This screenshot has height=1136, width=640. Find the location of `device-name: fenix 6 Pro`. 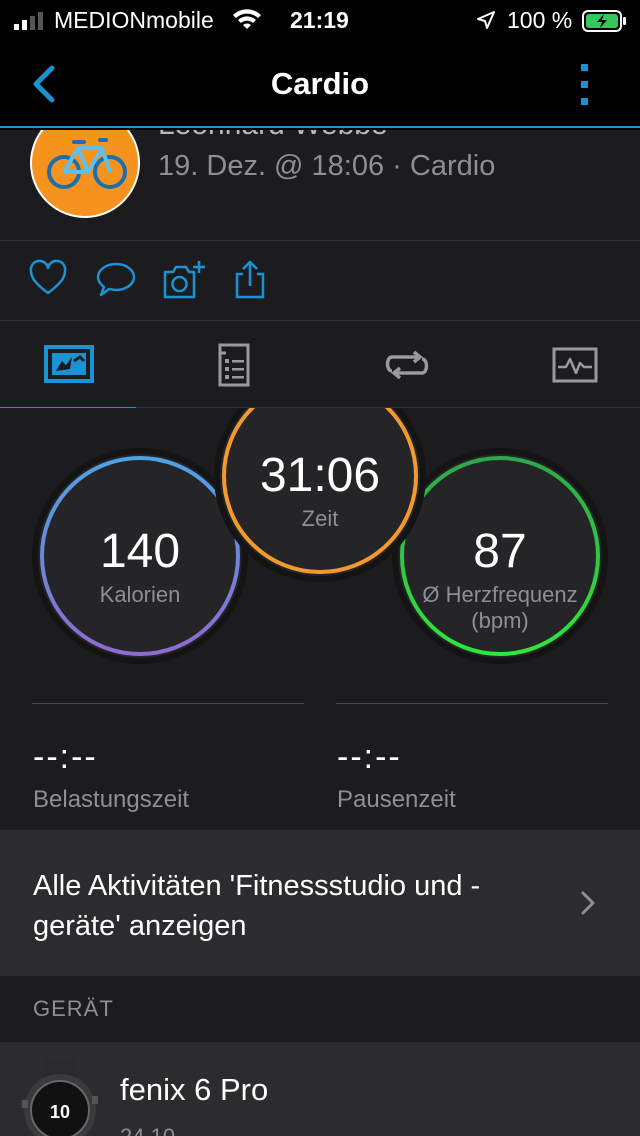

device-name: fenix 6 Pro is located at coordinates (194, 1089).